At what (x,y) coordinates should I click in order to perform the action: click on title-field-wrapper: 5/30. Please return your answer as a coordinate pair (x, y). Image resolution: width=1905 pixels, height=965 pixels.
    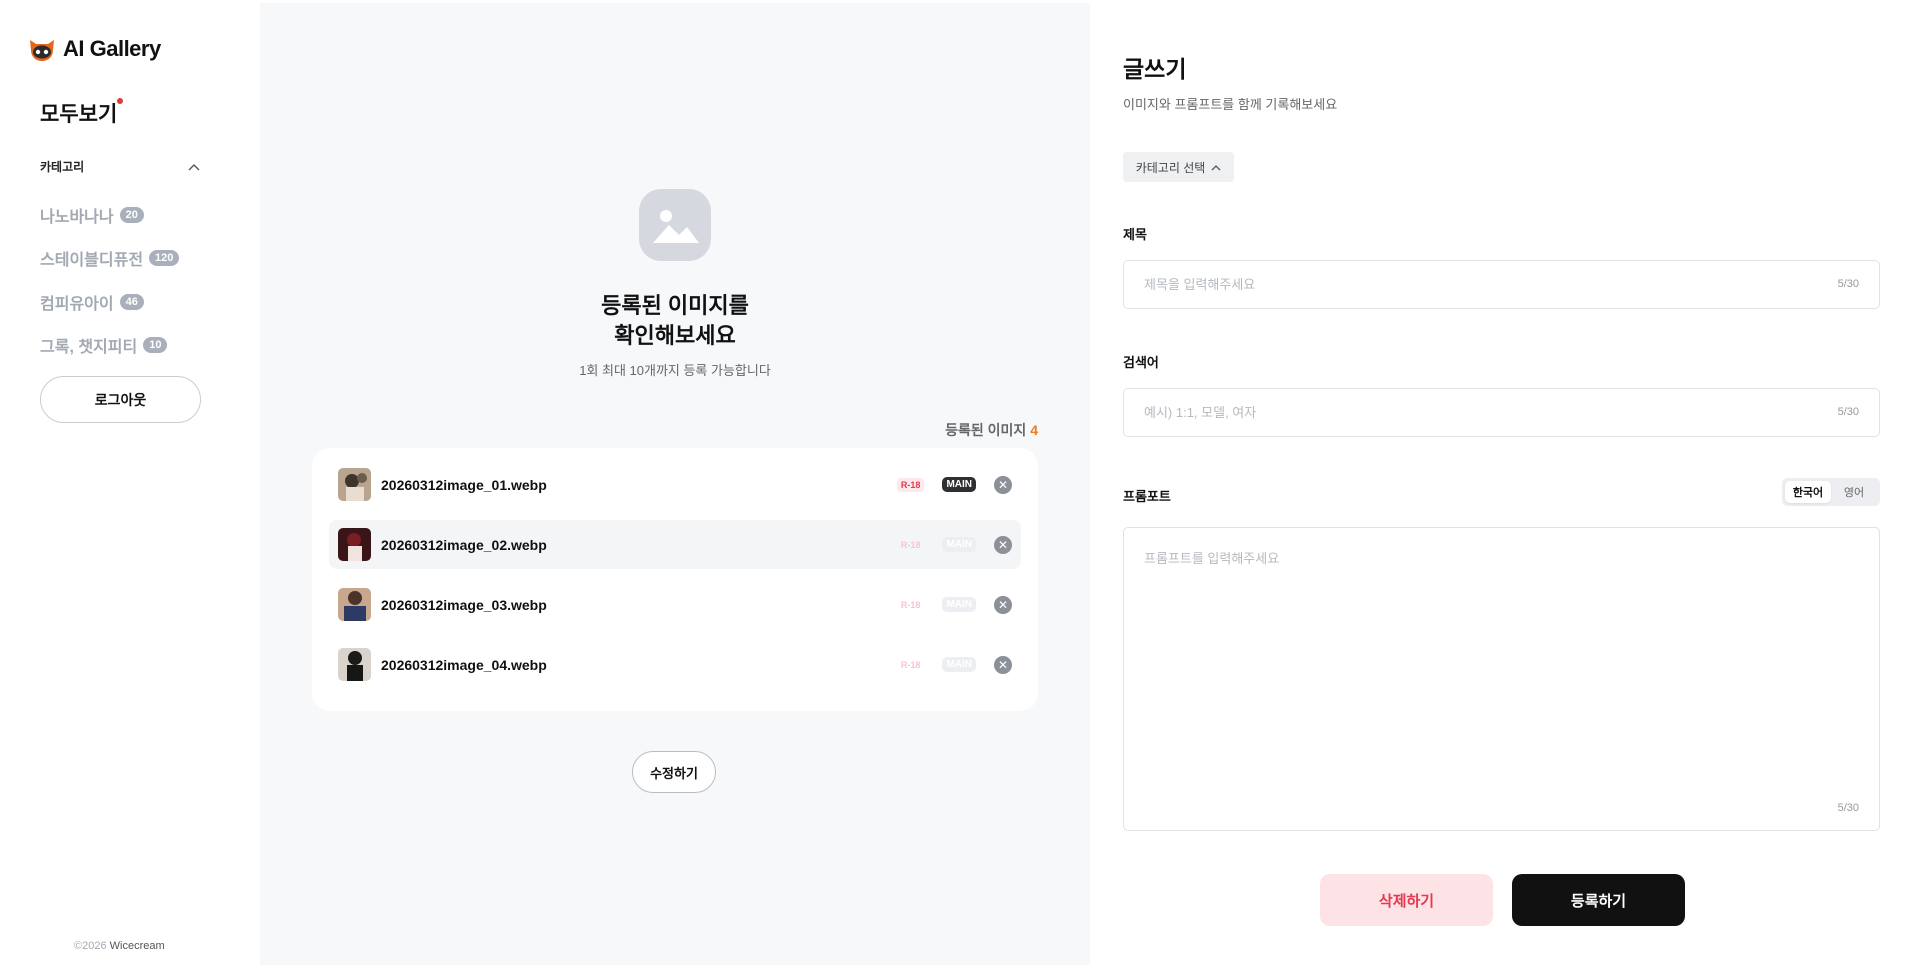
    Looking at the image, I should click on (1501, 284).